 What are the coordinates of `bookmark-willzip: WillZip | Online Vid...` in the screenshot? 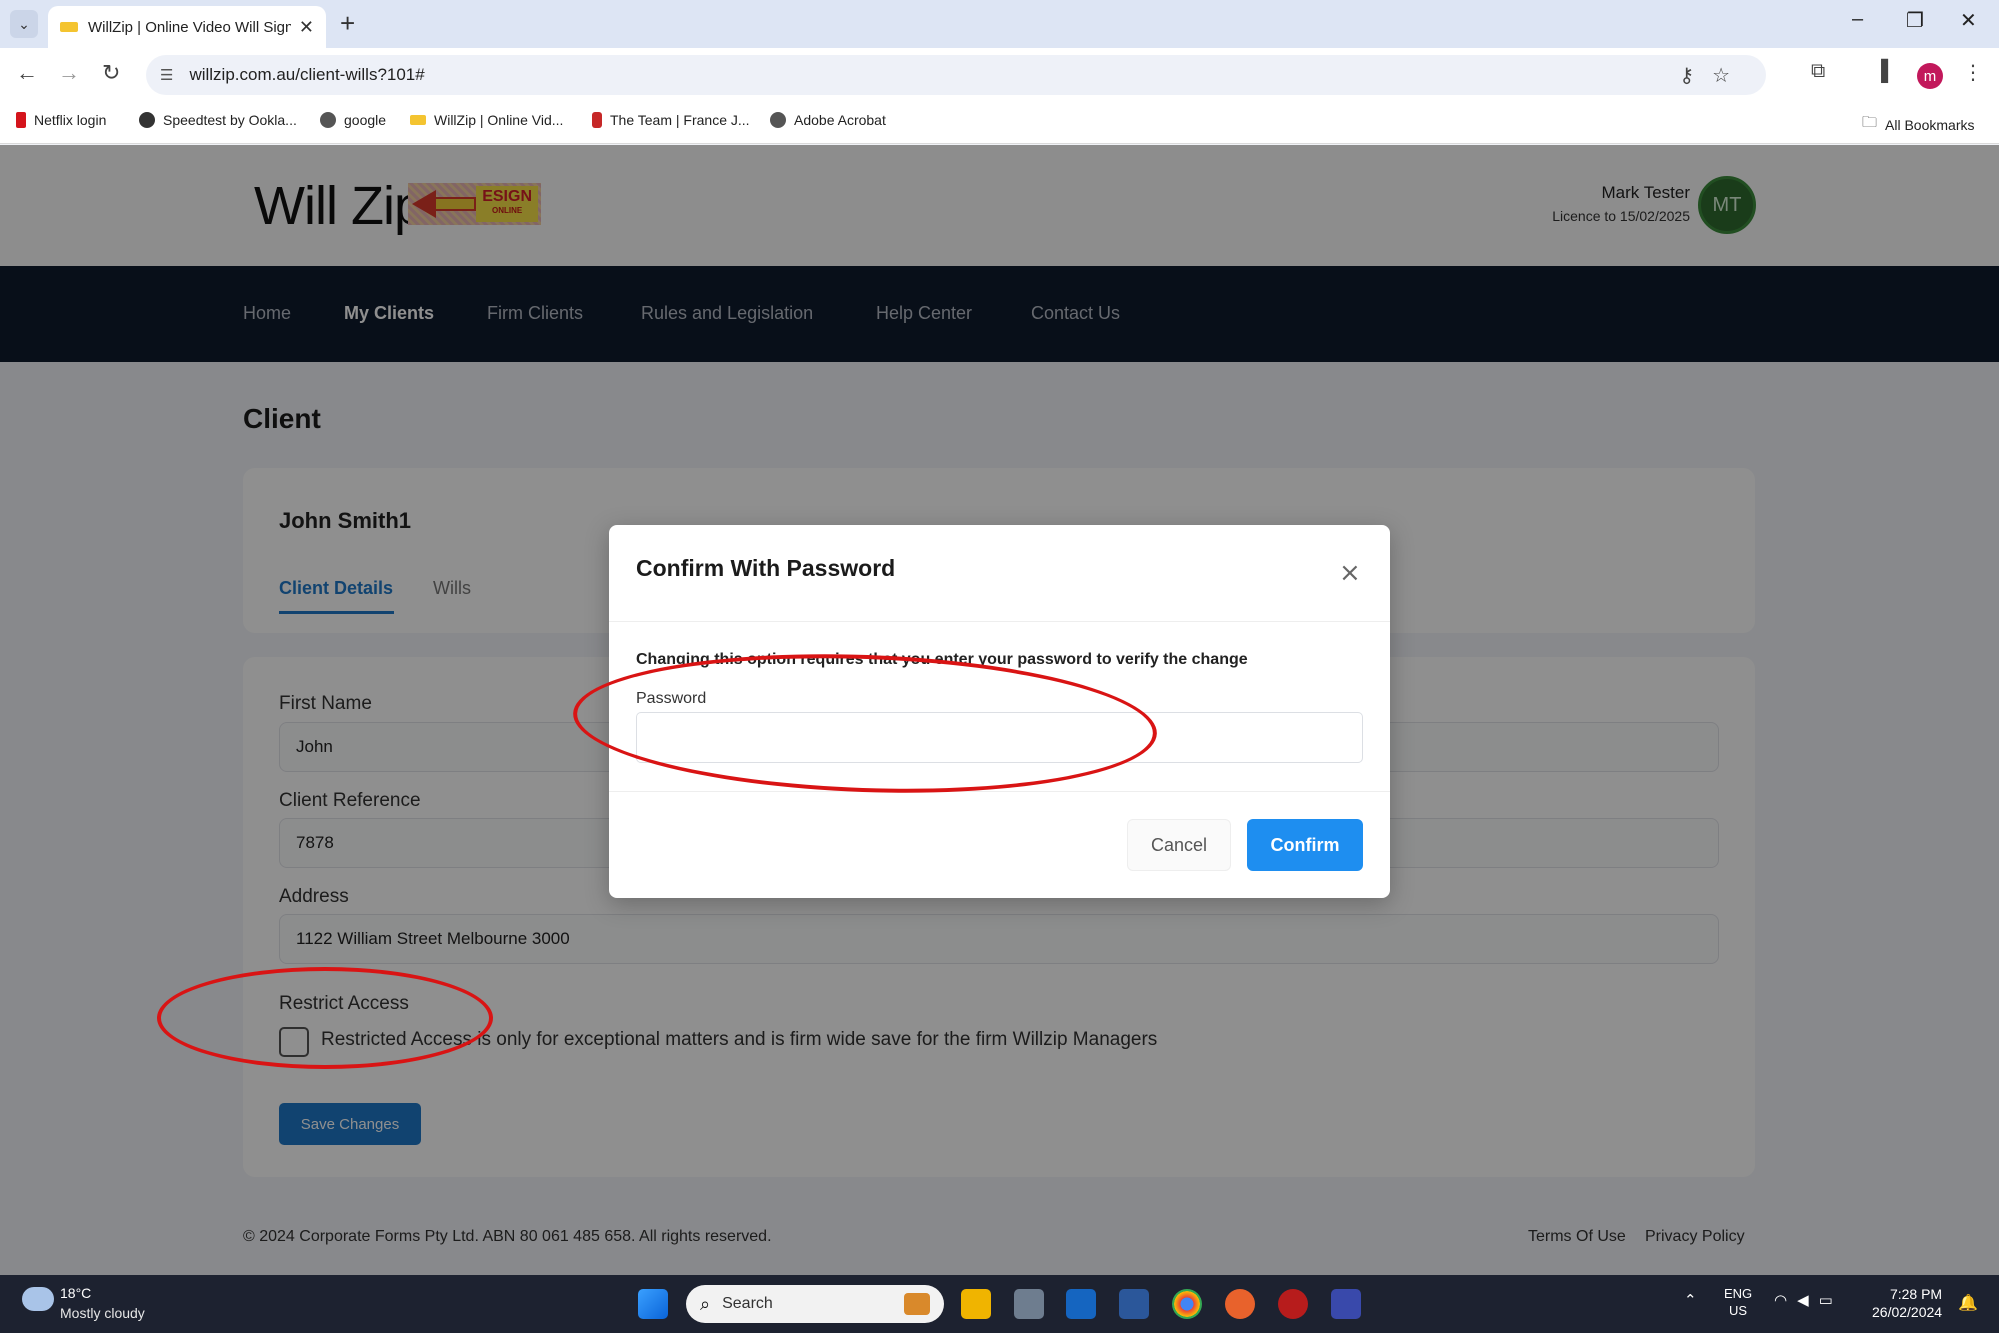 It's located at (486, 120).